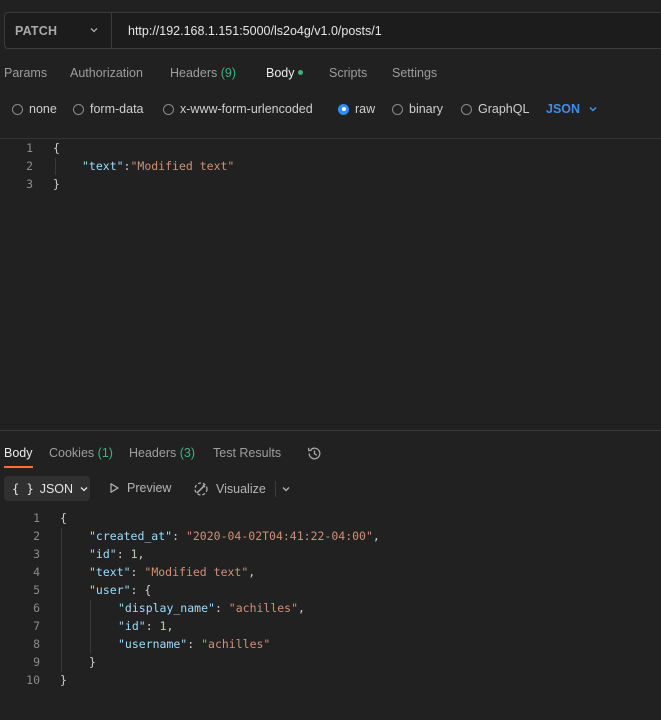  I want to click on tab-response-headers: Headers (3), so click(162, 453).